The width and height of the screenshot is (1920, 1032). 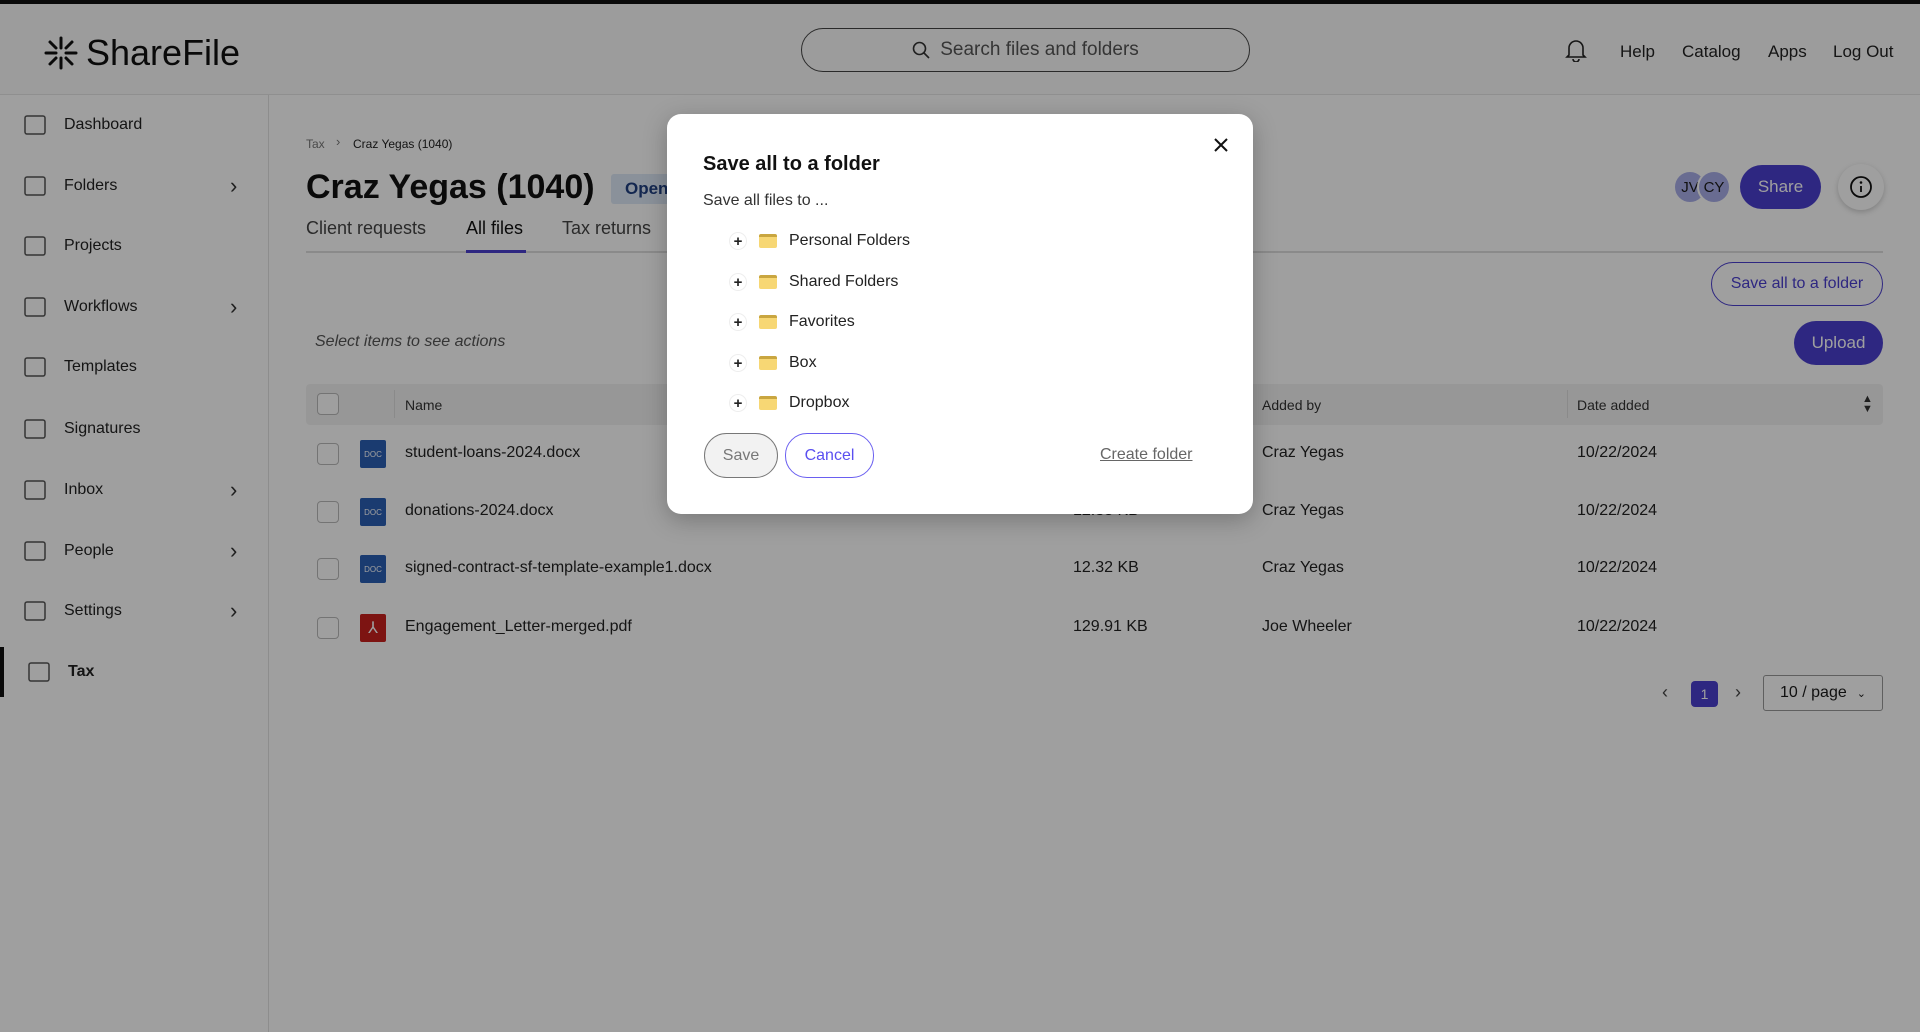 I want to click on folder-tree-item: + Box, so click(x=773, y=363).